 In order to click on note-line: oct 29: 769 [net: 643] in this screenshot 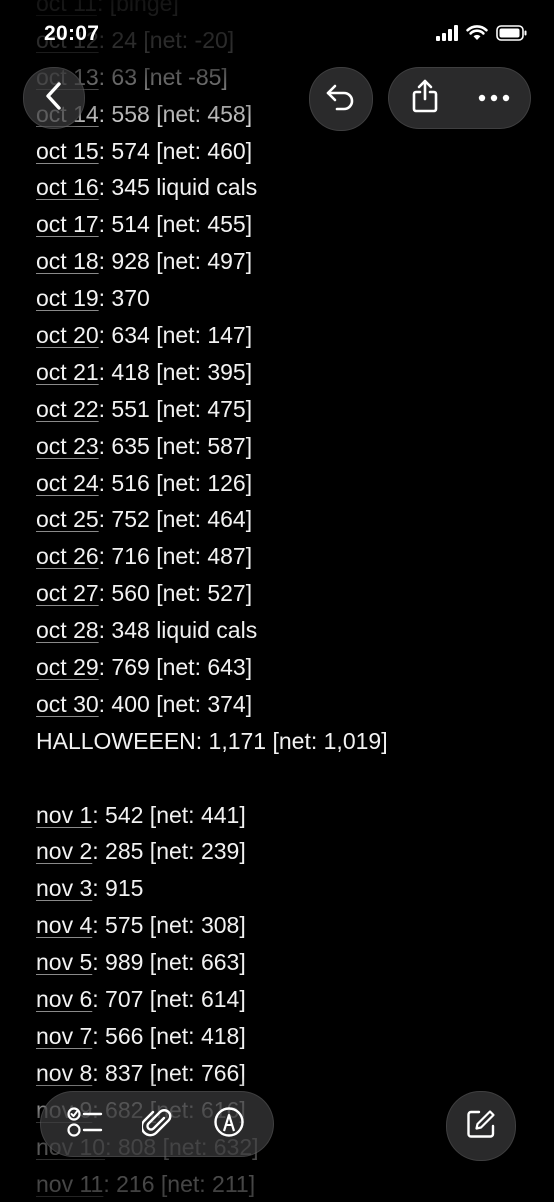, I will do `click(286, 667)`.